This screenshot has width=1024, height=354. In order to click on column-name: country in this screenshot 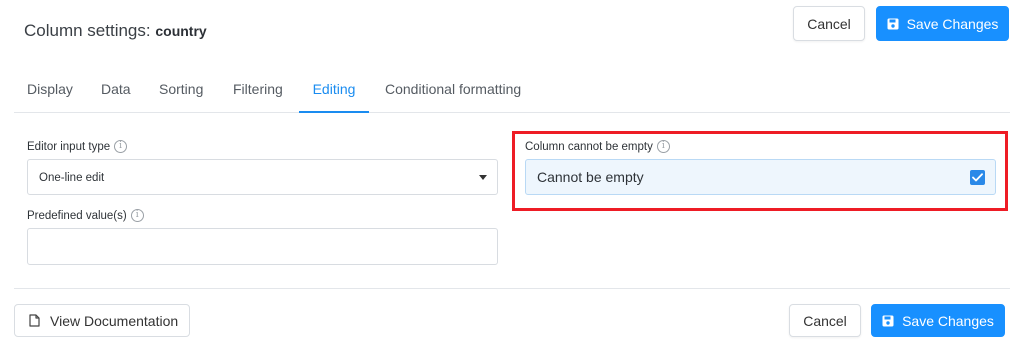, I will do `click(181, 31)`.